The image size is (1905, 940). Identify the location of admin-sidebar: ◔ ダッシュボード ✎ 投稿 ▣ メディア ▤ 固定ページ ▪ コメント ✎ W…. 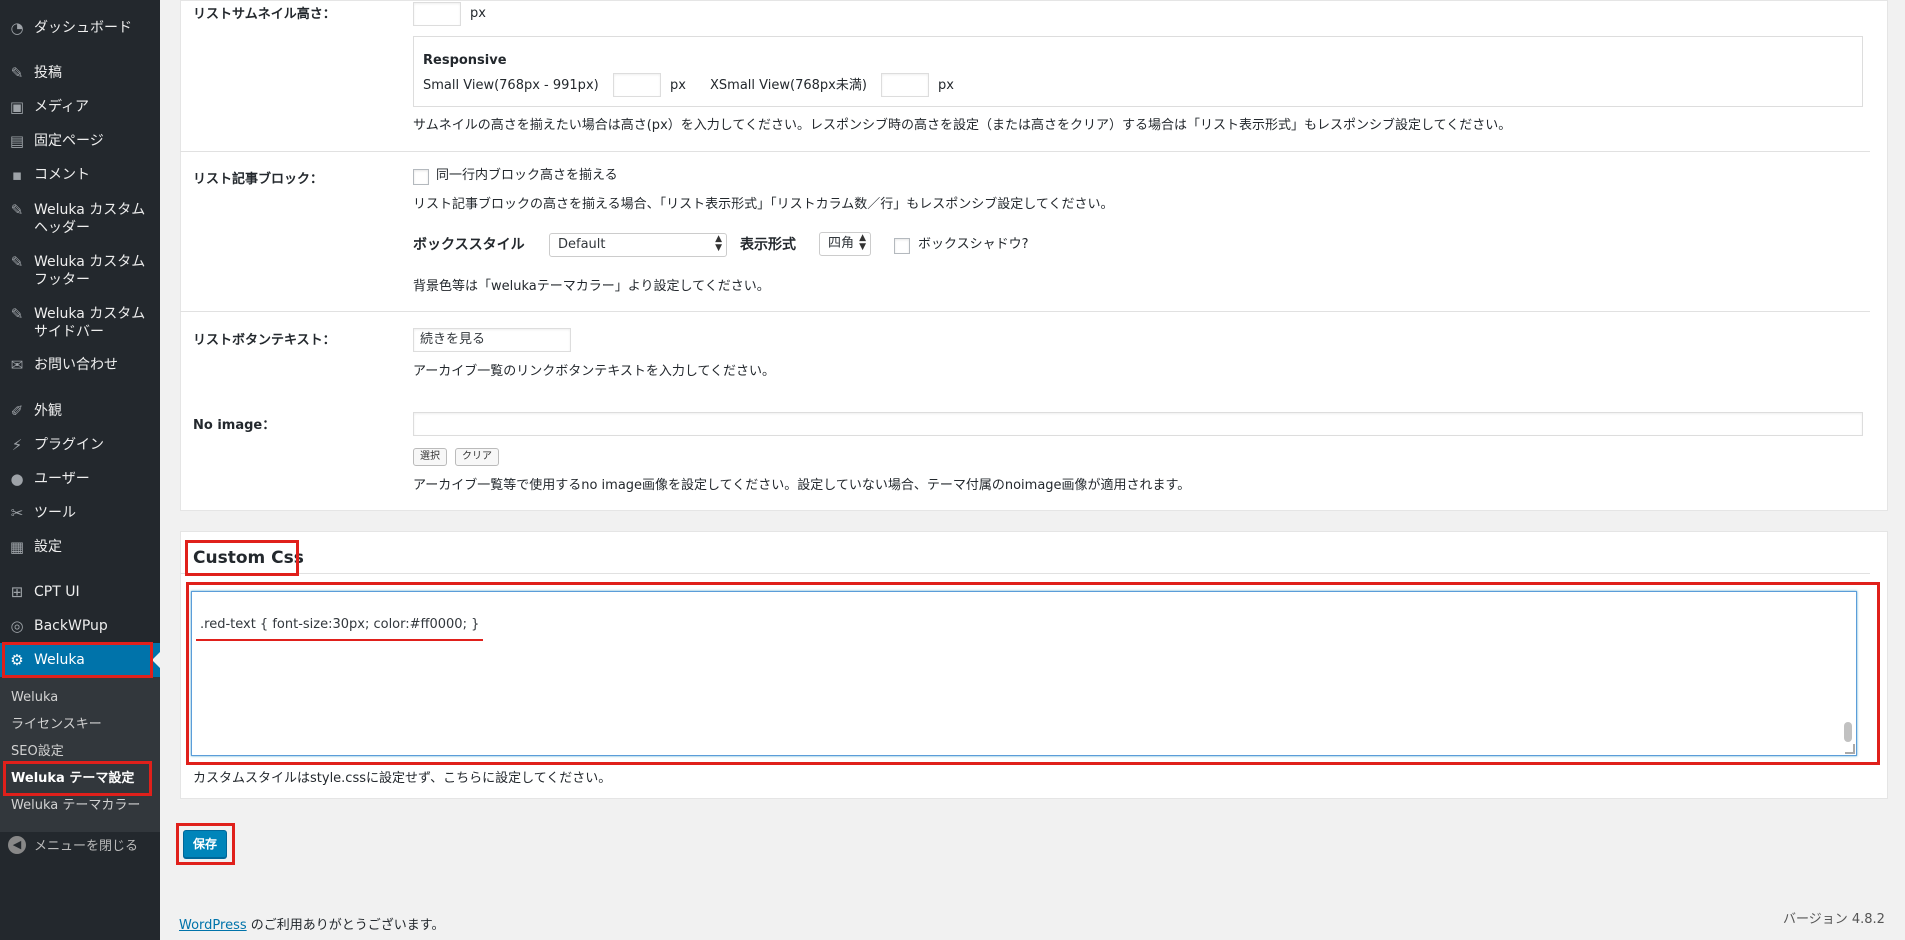
(80, 470).